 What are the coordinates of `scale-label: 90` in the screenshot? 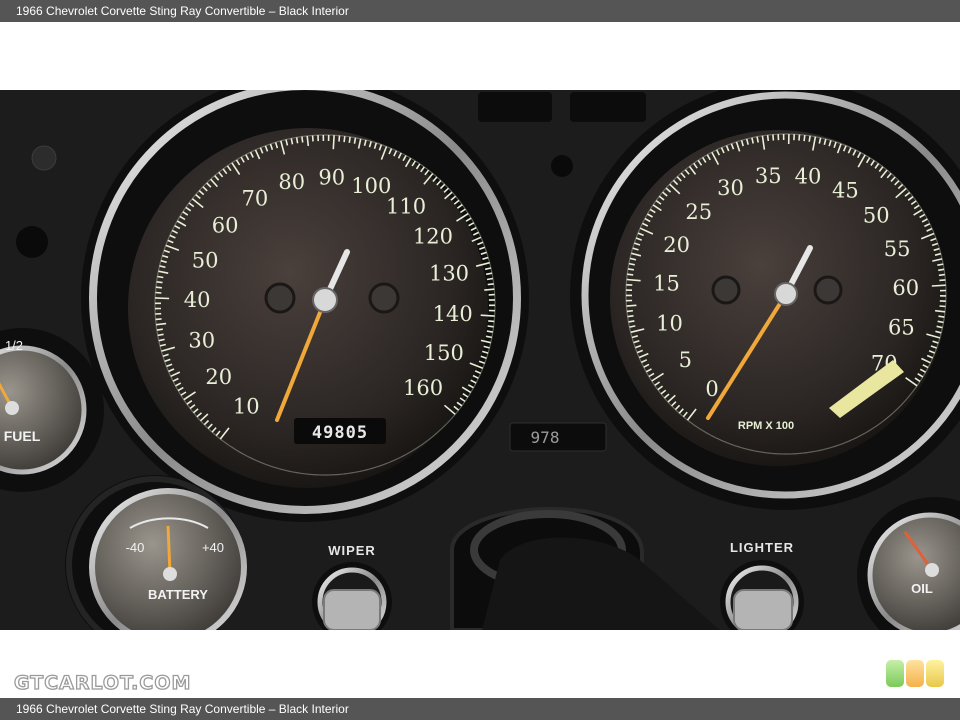 It's located at (331, 178).